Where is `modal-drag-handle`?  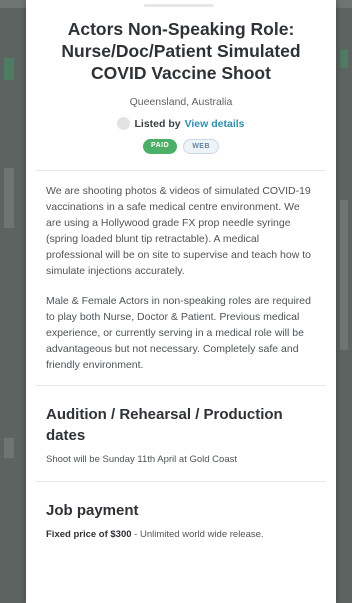 modal-drag-handle is located at coordinates (179, 5).